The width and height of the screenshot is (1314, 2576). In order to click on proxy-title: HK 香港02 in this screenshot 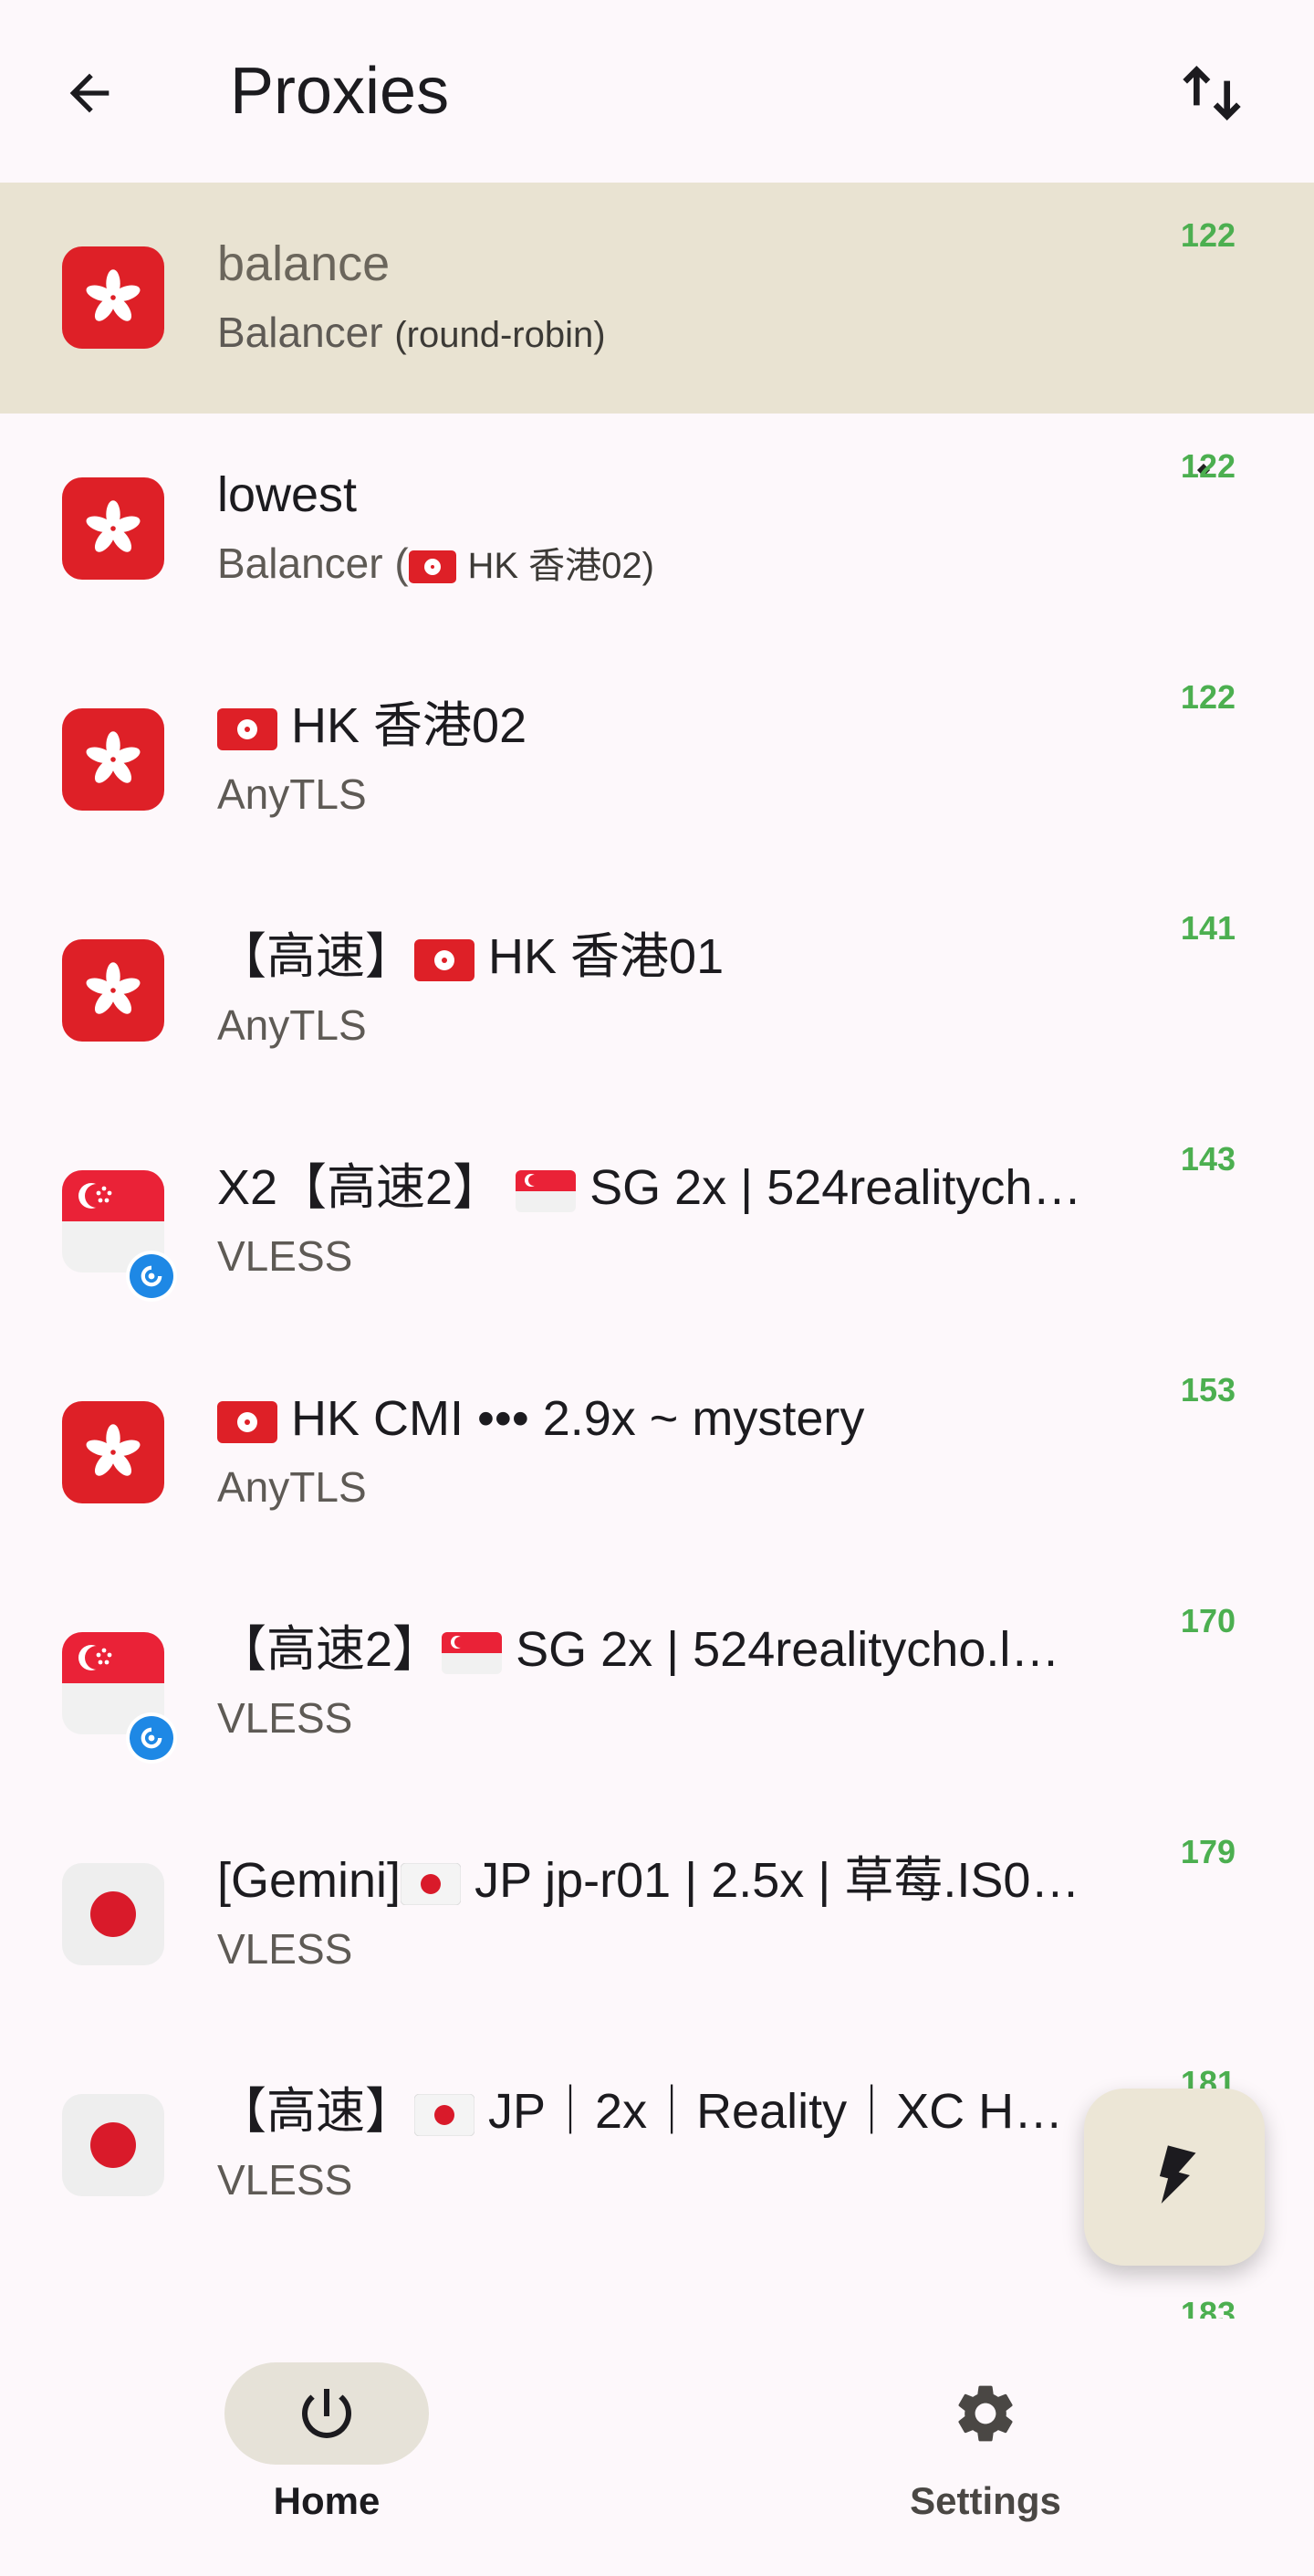, I will do `click(673, 726)`.